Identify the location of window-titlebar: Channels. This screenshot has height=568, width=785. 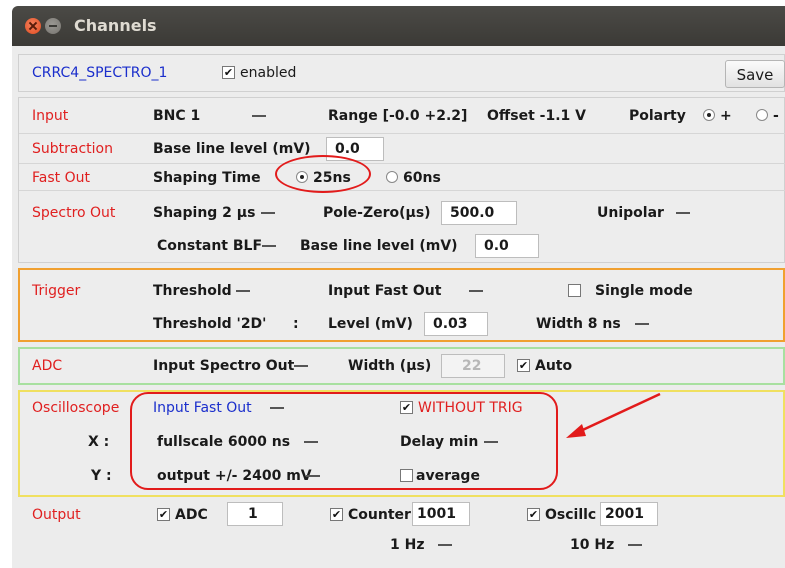
(398, 26).